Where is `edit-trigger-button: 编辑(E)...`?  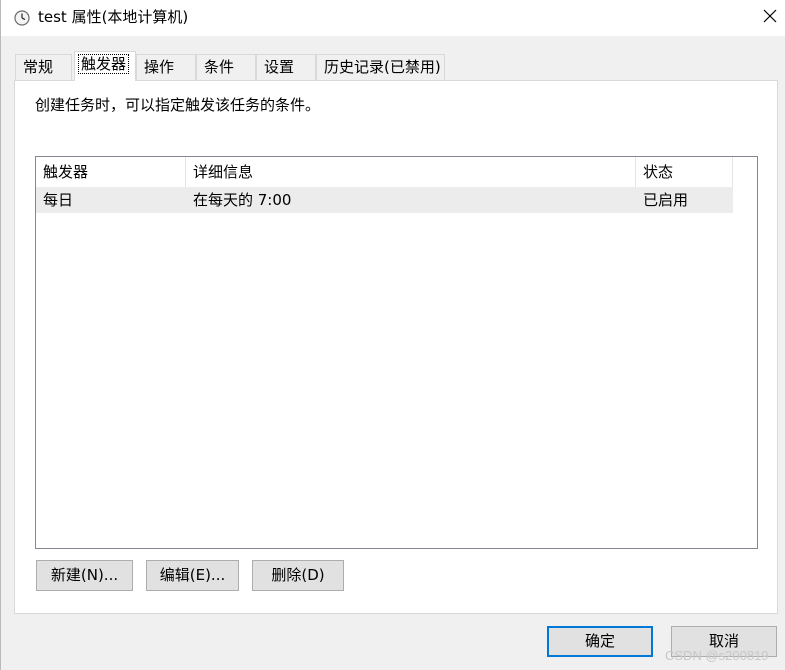
edit-trigger-button: 编辑(E)... is located at coordinates (192, 575).